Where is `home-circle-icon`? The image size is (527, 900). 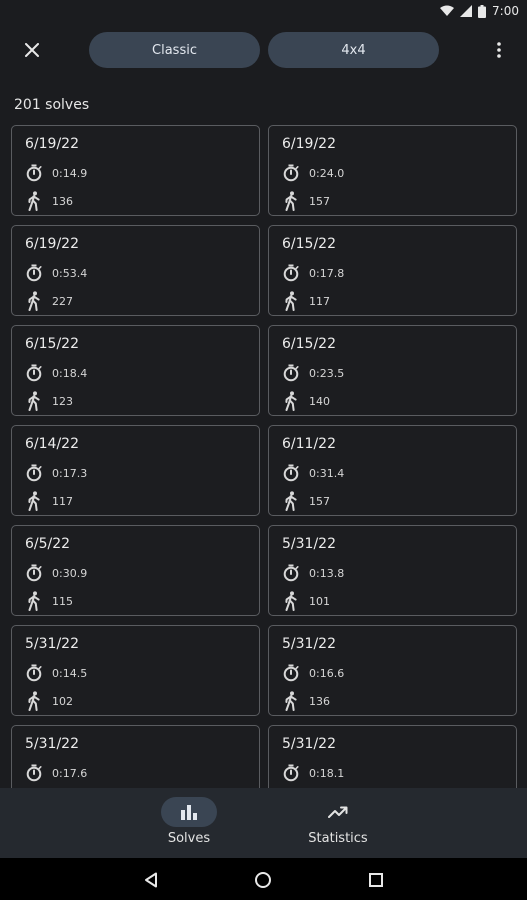 home-circle-icon is located at coordinates (263, 880).